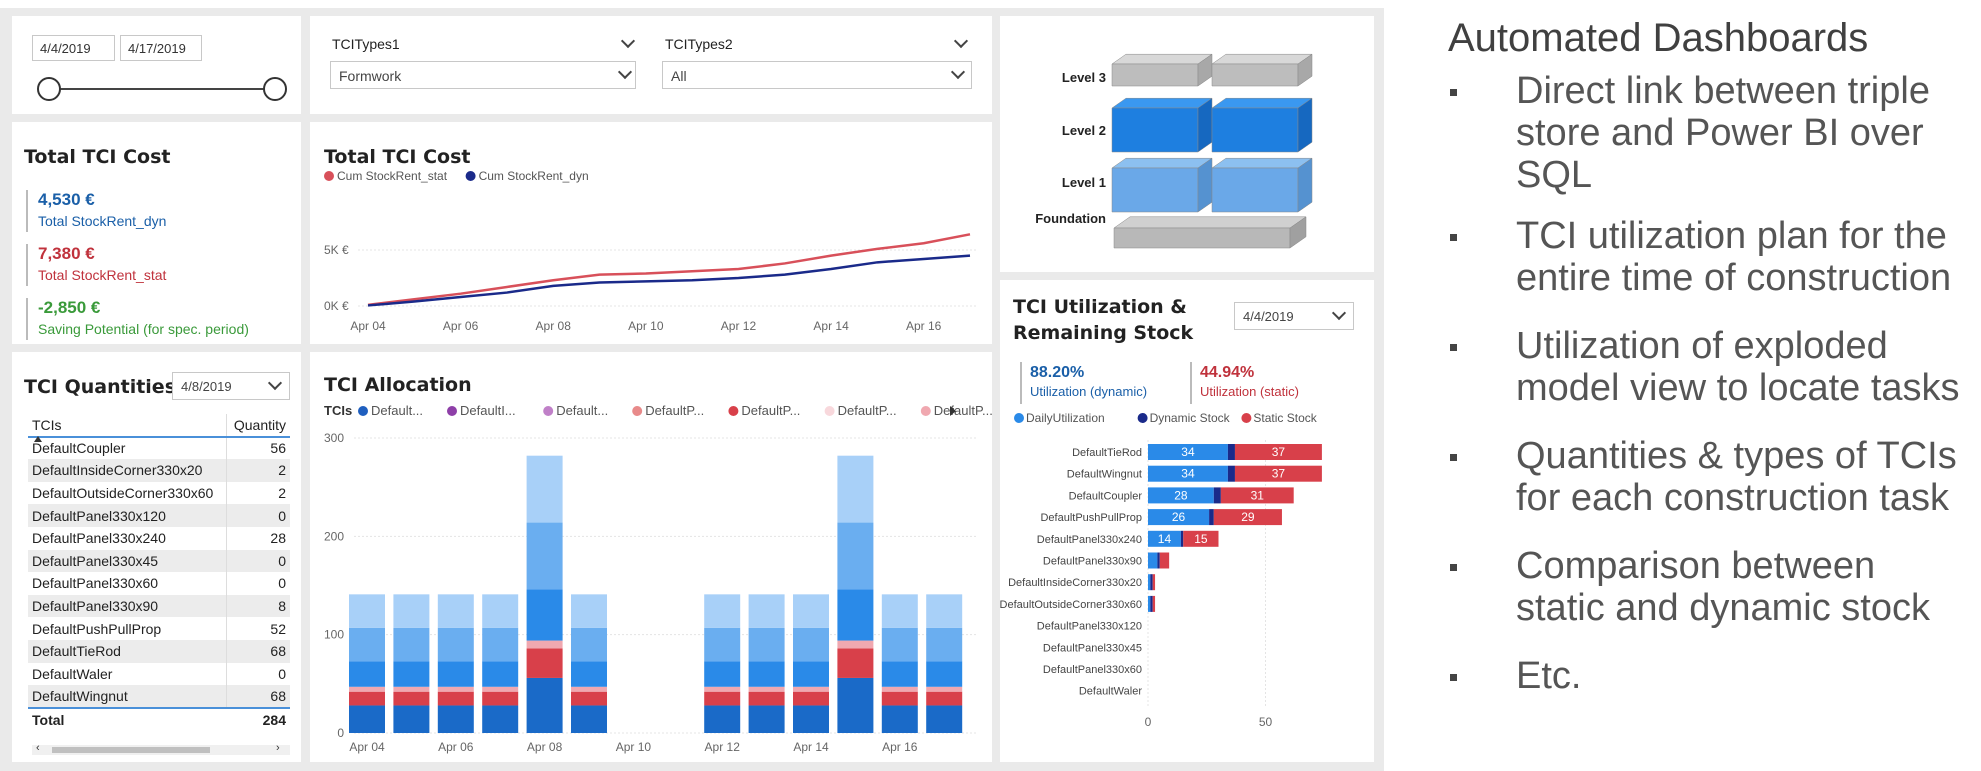 This screenshot has width=1981, height=771. What do you see at coordinates (159, 561) in the screenshot?
I see `table-row: DefaultPanel330x45 0` at bounding box center [159, 561].